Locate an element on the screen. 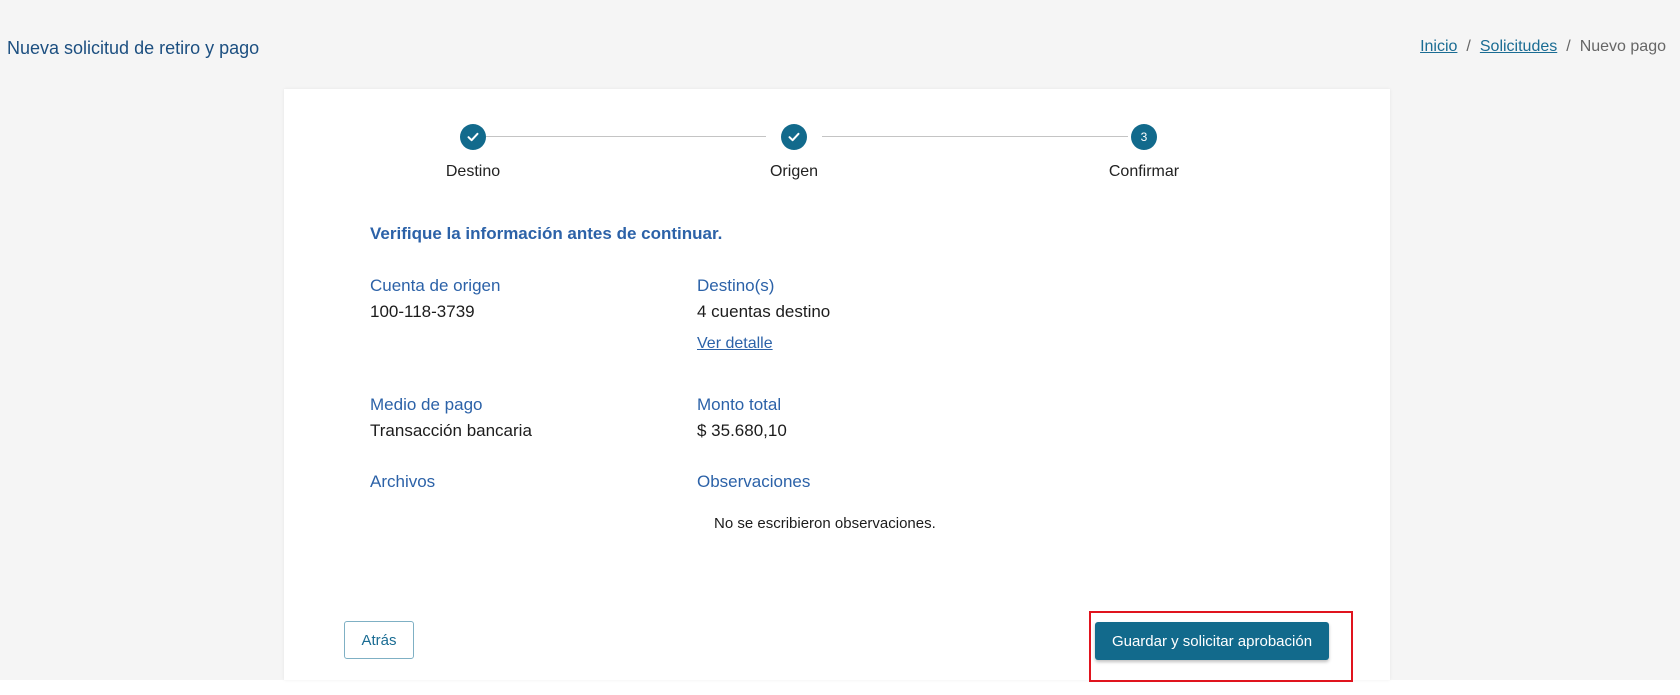 This screenshot has height=695, width=1680. step-label: Destino is located at coordinates (473, 171).